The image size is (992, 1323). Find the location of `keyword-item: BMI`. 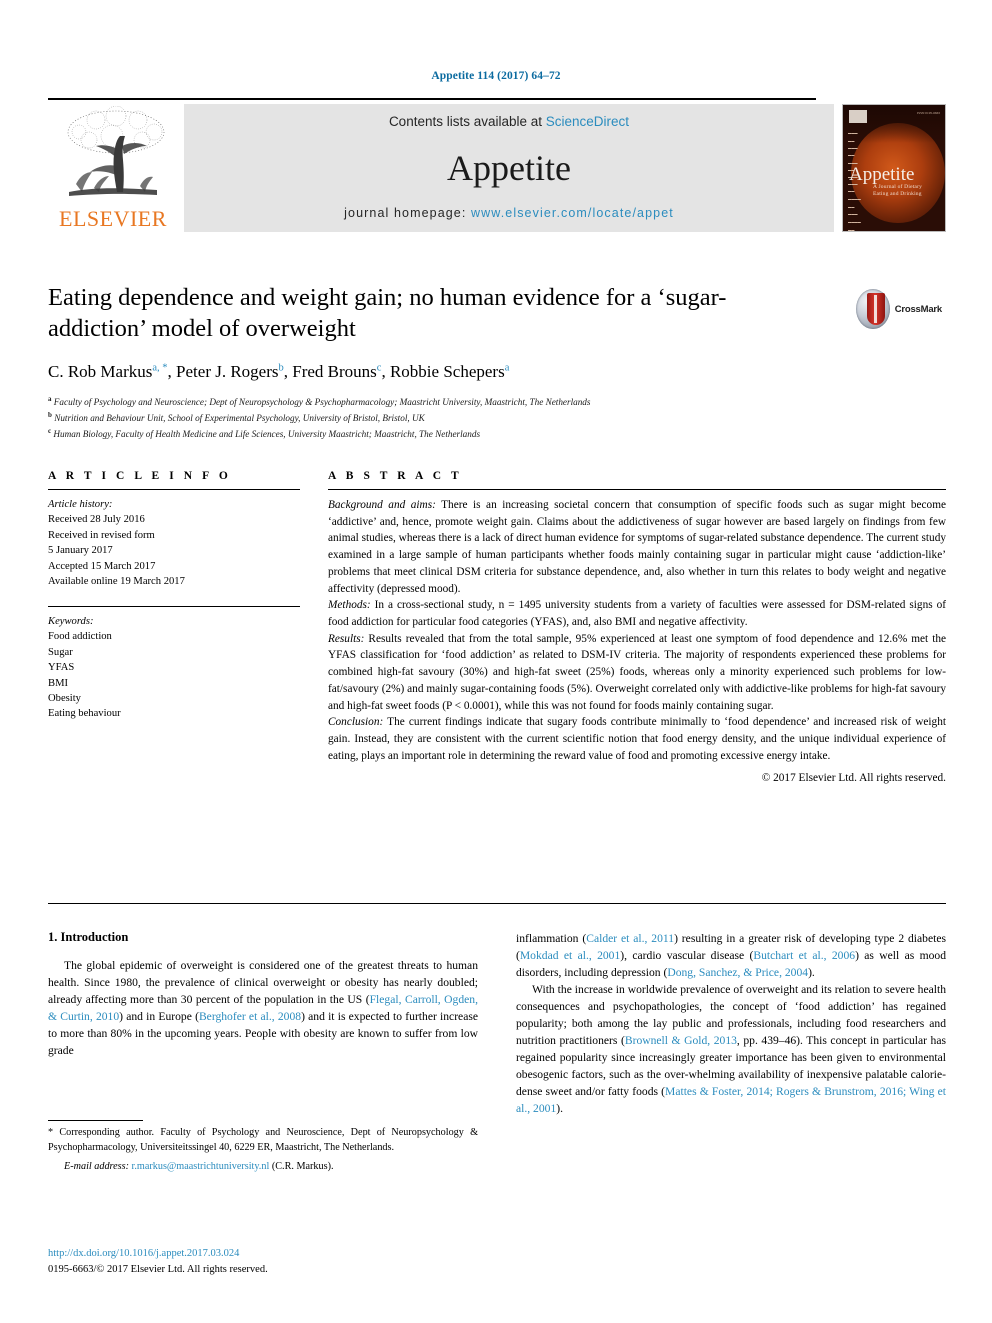

keyword-item: BMI is located at coordinates (58, 683).